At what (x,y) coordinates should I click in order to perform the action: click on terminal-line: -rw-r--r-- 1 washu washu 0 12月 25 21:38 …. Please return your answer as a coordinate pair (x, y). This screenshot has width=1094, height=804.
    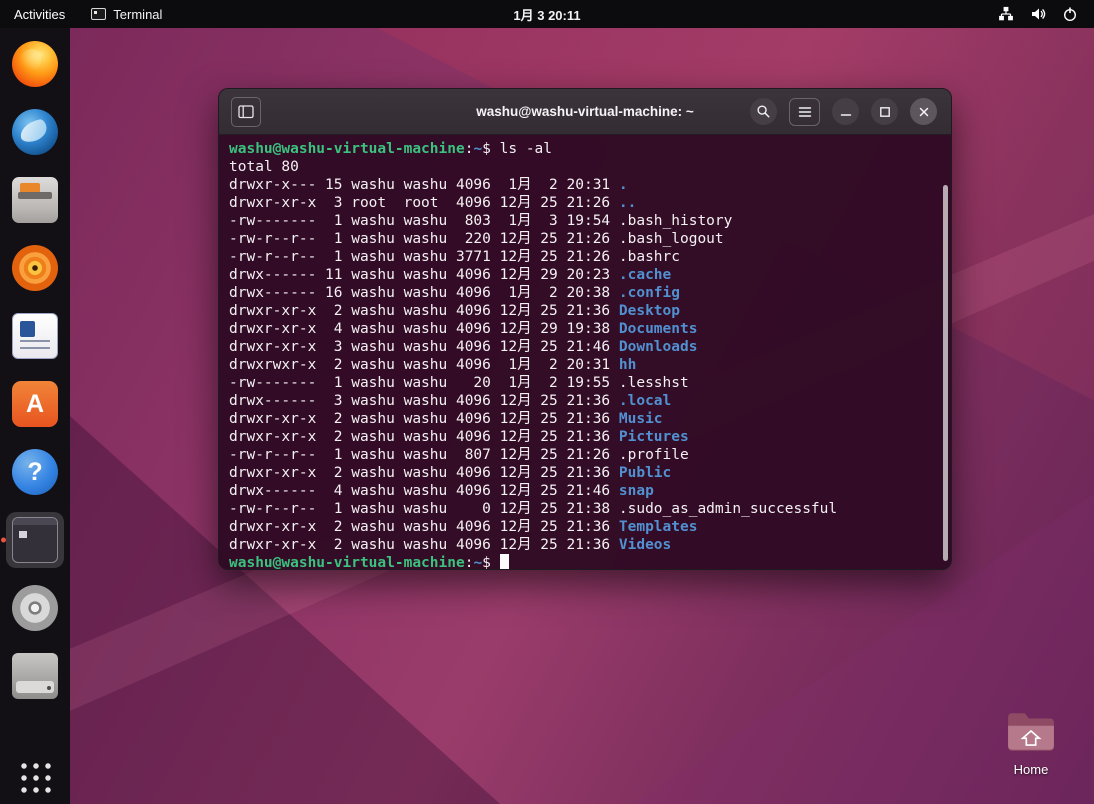
    Looking at the image, I should click on (583, 509).